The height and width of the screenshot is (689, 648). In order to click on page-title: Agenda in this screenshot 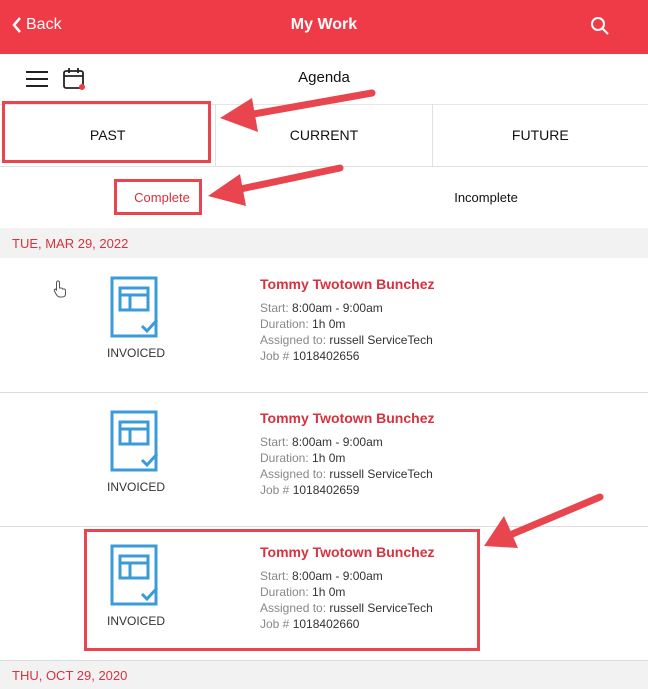, I will do `click(324, 77)`.